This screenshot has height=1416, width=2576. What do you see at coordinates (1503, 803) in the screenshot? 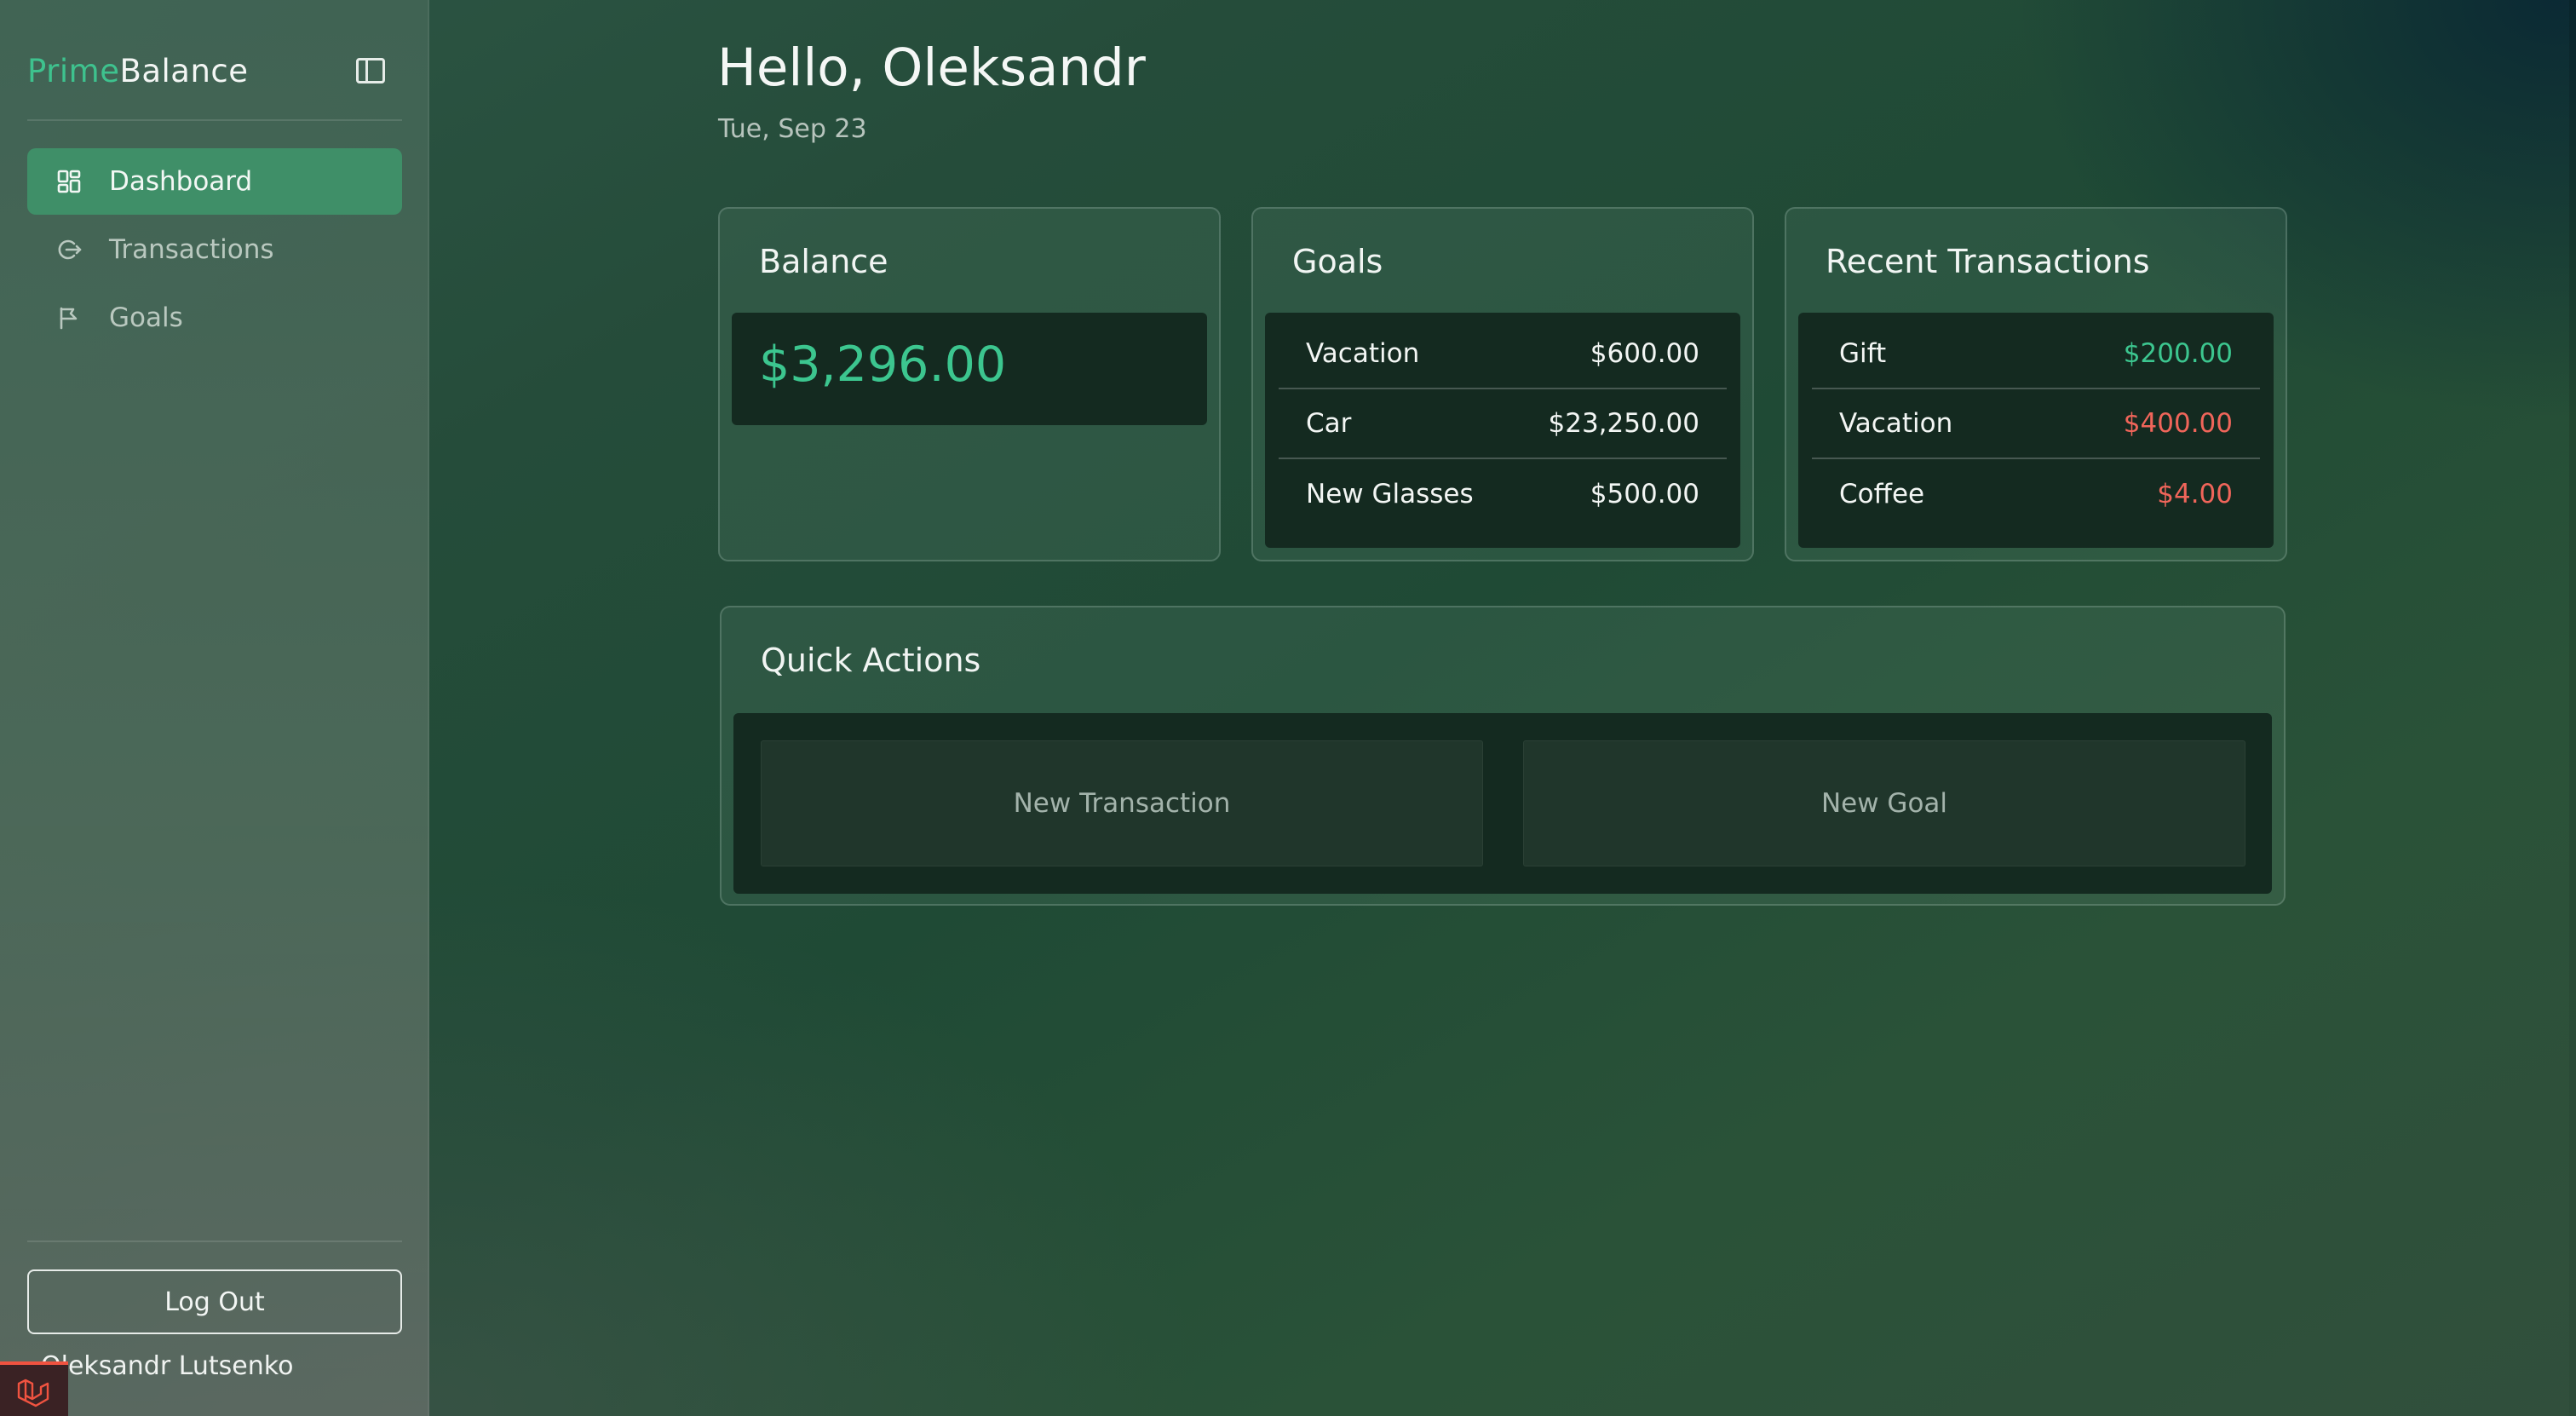
I see `quick-actions-panel: New Transaction New Goal` at bounding box center [1503, 803].